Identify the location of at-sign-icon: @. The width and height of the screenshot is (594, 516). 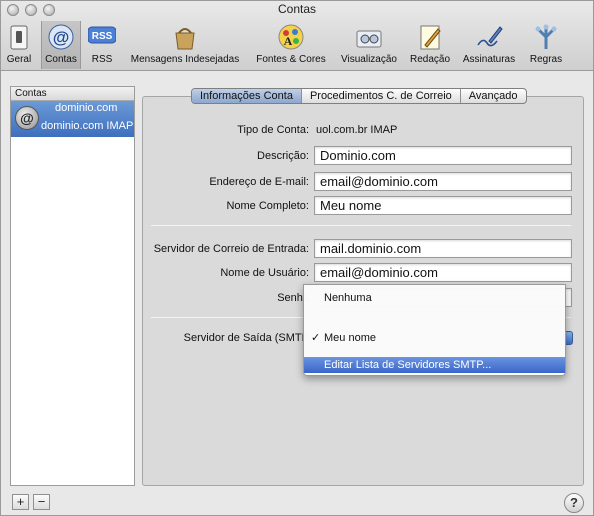
(61, 37).